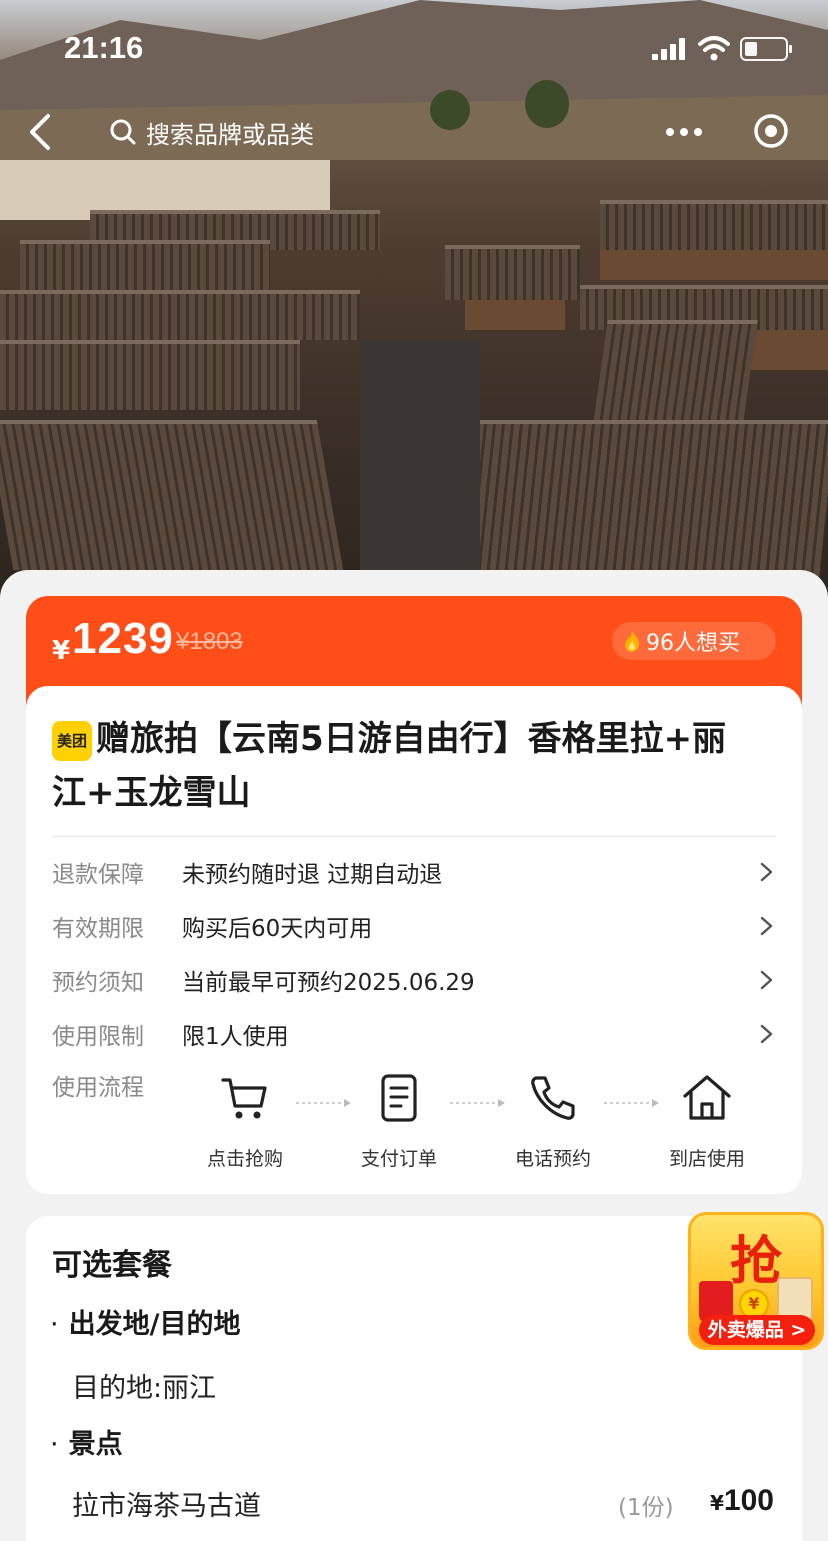 Image resolution: width=828 pixels, height=1541 pixels. I want to click on divider, so click(414, 836).